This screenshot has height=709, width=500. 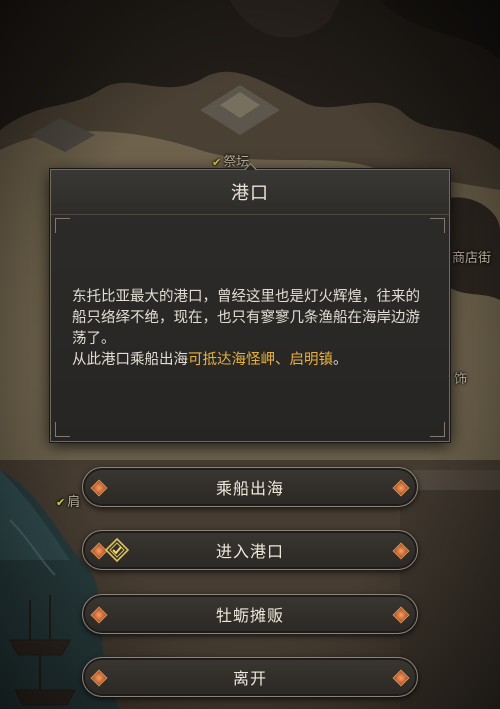 What do you see at coordinates (250, 550) in the screenshot?
I see `enter-port-button: 进入港口` at bounding box center [250, 550].